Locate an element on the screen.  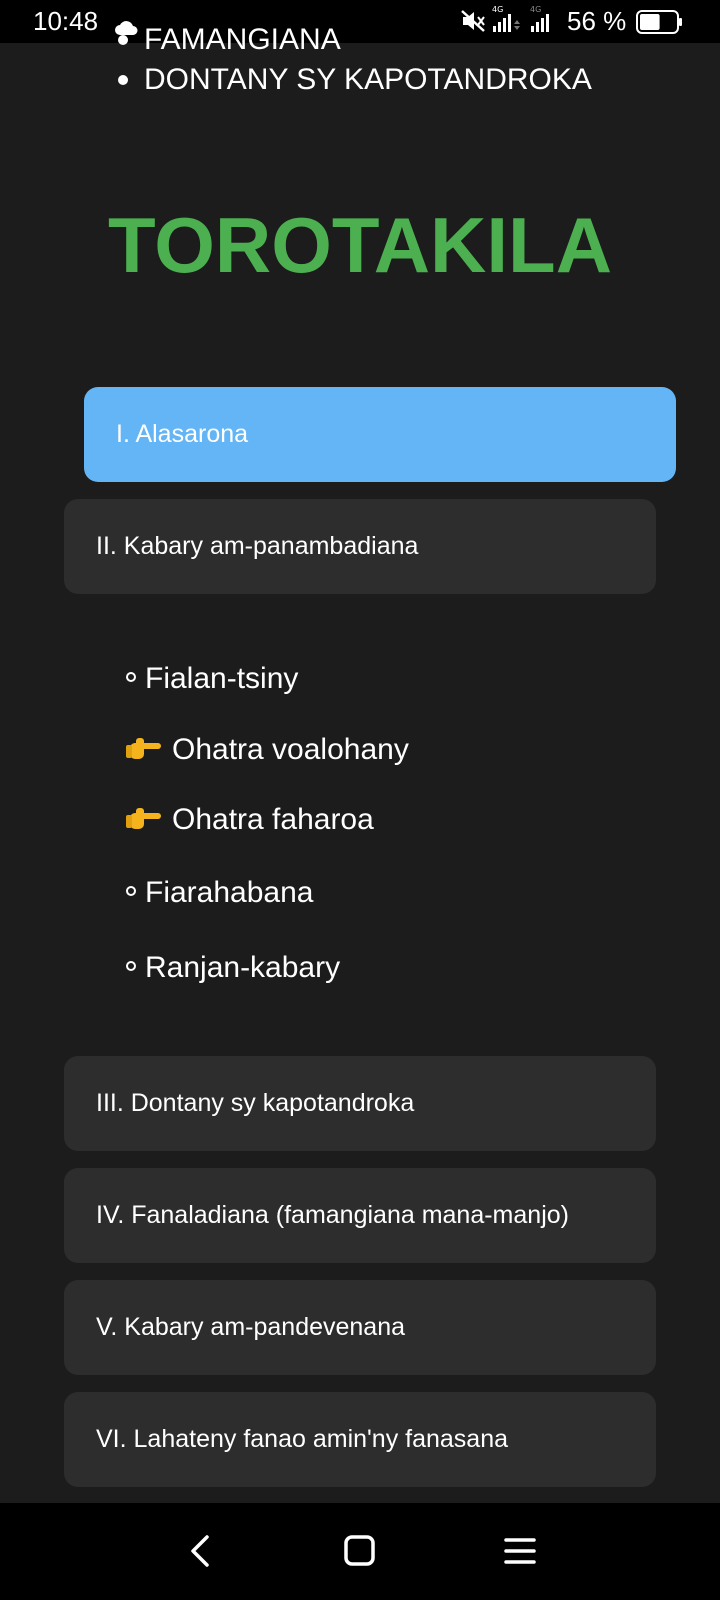
section-button-kabary-am-panambadiana: II. Kabary am-panambadiana is located at coordinates (360, 546).